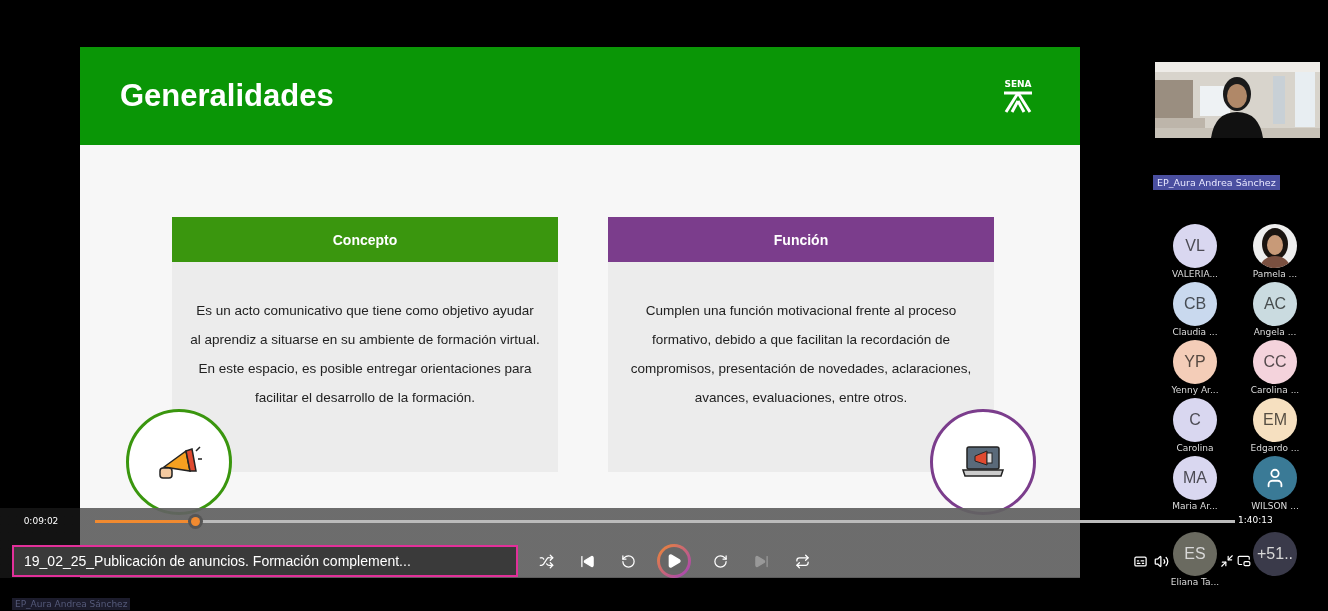 Image resolution: width=1328 pixels, height=611 pixels. I want to click on card-heading: Función, so click(801, 239).